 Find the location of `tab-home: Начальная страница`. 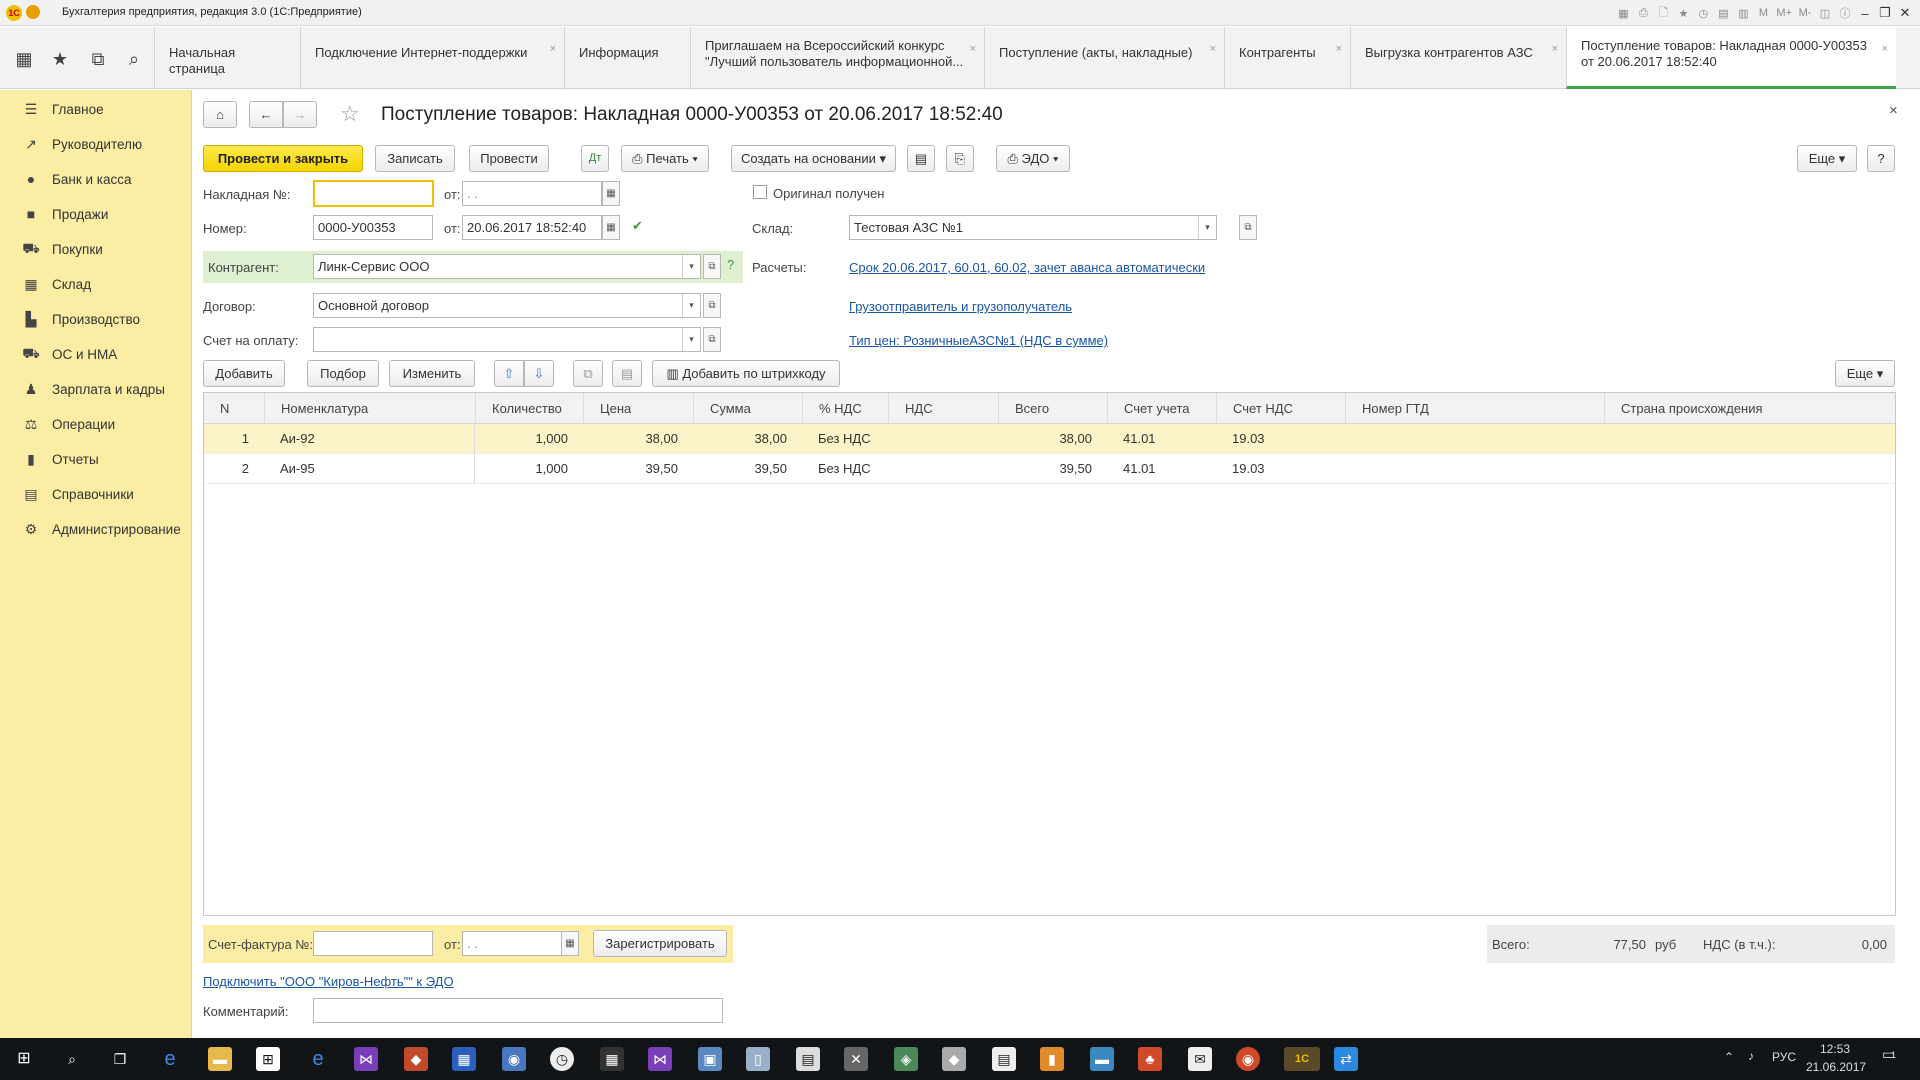

tab-home: Начальная страница is located at coordinates (227, 58).